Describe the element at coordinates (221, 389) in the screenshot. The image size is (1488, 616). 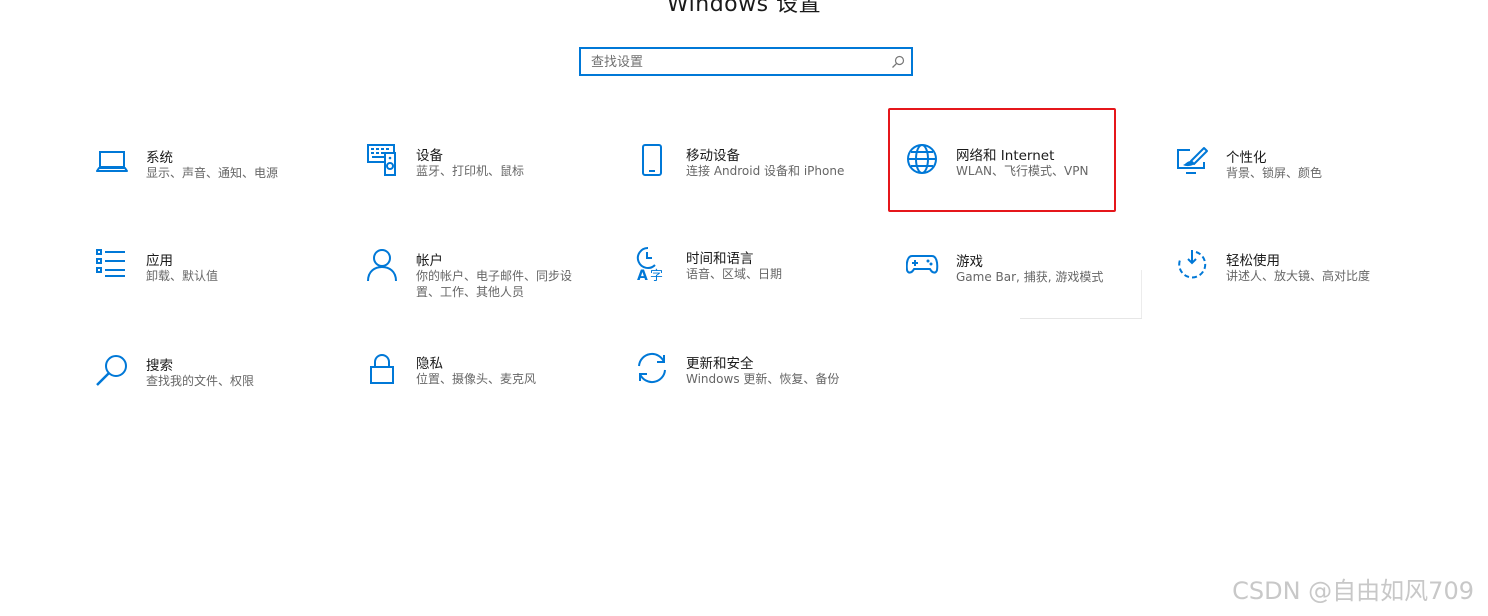
I see `tile-search: 搜索 查找我的文件、权限` at that location.